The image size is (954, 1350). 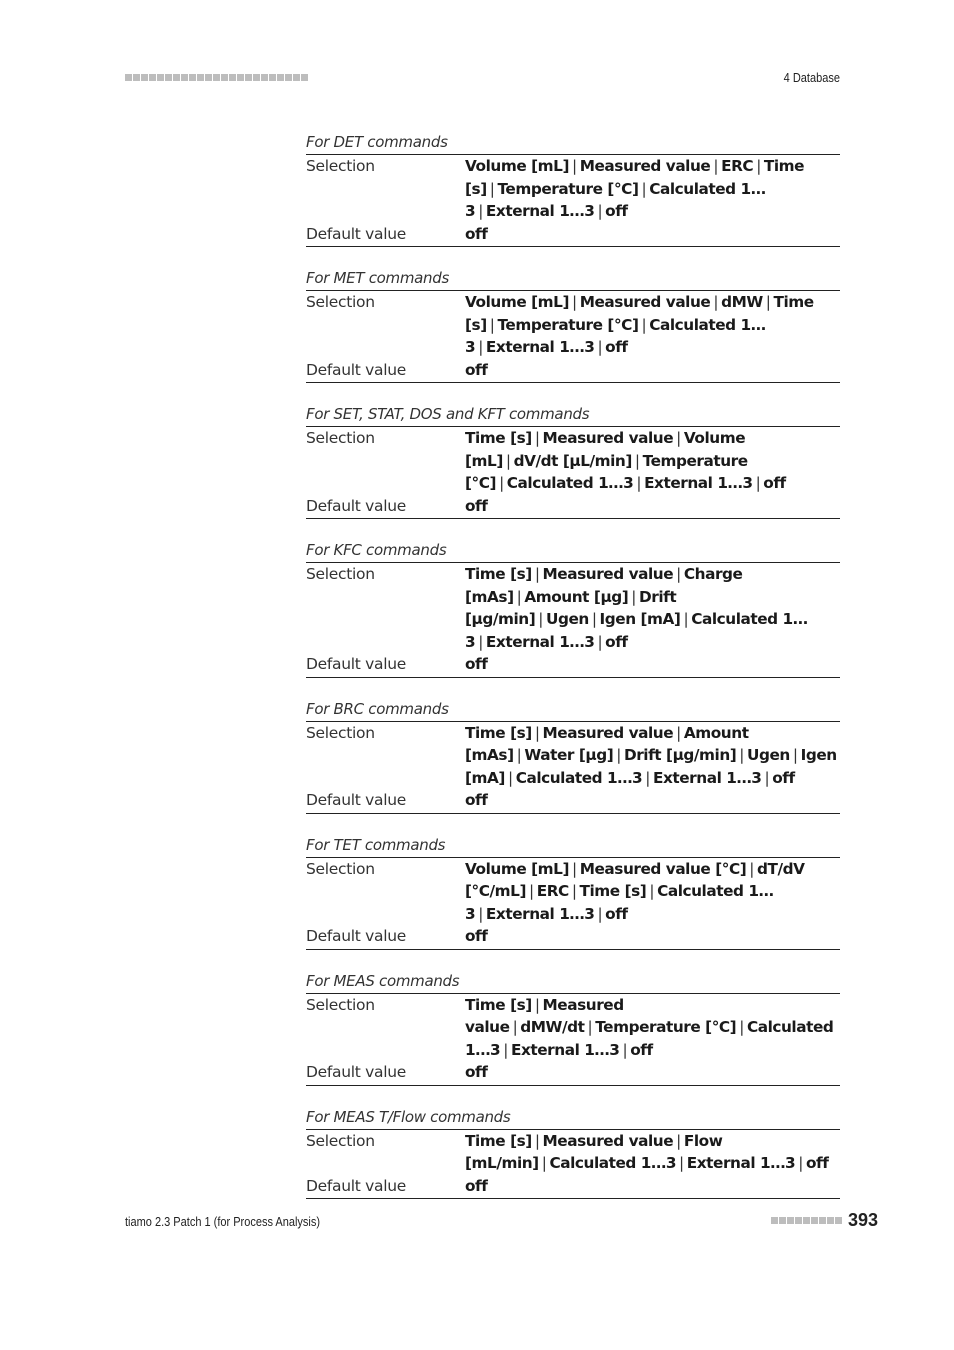 What do you see at coordinates (573, 279) in the screenshot?
I see `section-title: For MET commands` at bounding box center [573, 279].